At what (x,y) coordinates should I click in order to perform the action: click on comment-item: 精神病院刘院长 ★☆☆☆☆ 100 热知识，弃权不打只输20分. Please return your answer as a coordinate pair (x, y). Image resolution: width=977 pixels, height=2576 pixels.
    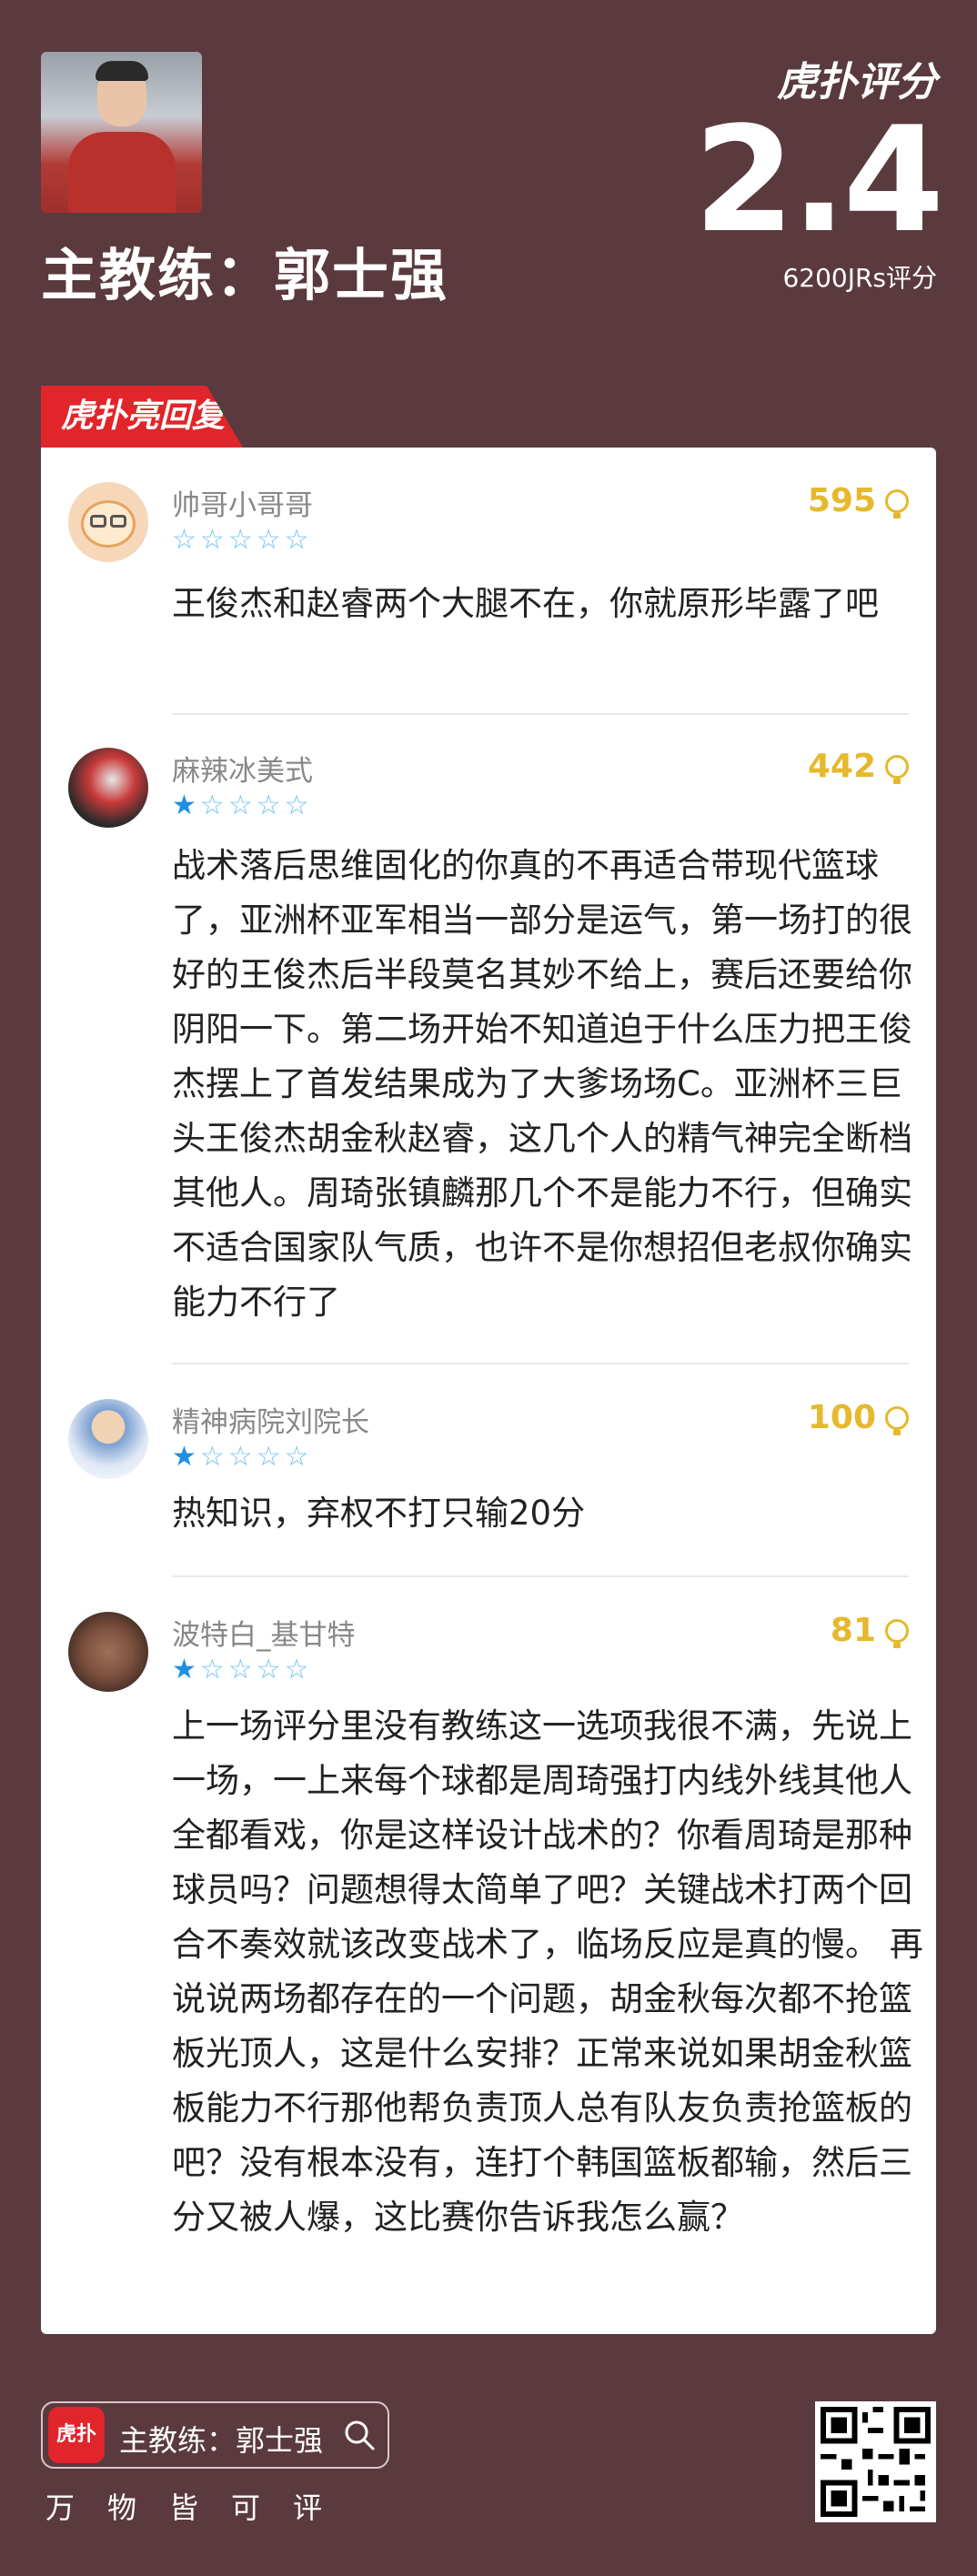
    Looking at the image, I should click on (488, 1470).